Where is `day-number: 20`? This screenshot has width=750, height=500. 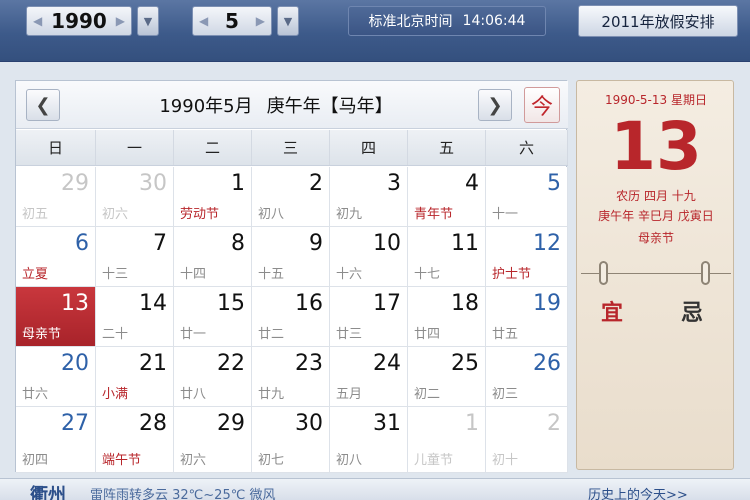 day-number: 20 is located at coordinates (75, 363).